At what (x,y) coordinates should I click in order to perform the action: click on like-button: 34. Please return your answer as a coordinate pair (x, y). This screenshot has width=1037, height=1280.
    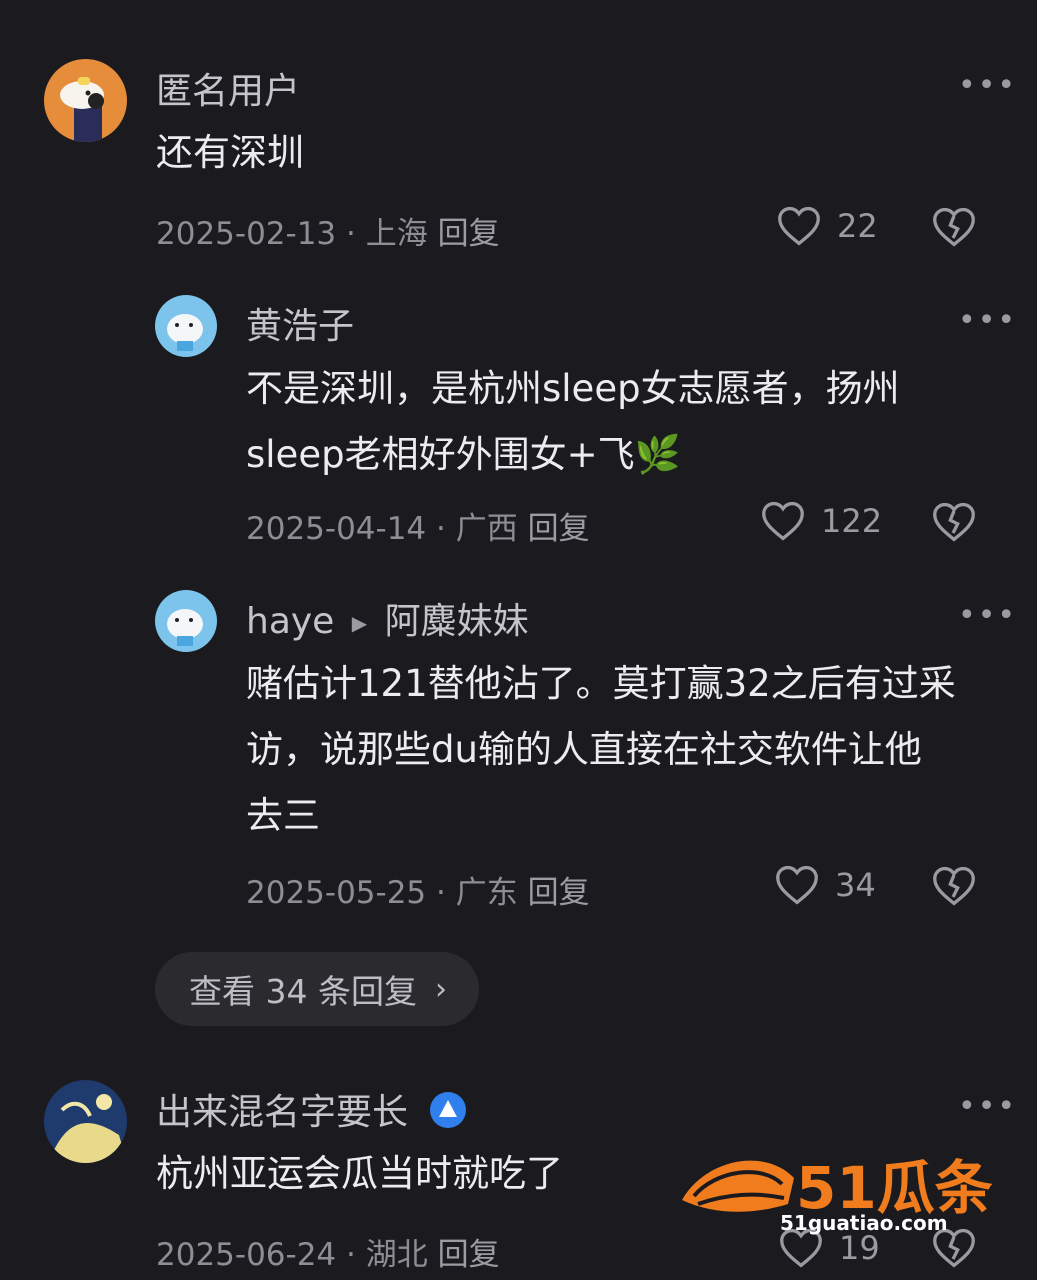
    Looking at the image, I should click on (825, 885).